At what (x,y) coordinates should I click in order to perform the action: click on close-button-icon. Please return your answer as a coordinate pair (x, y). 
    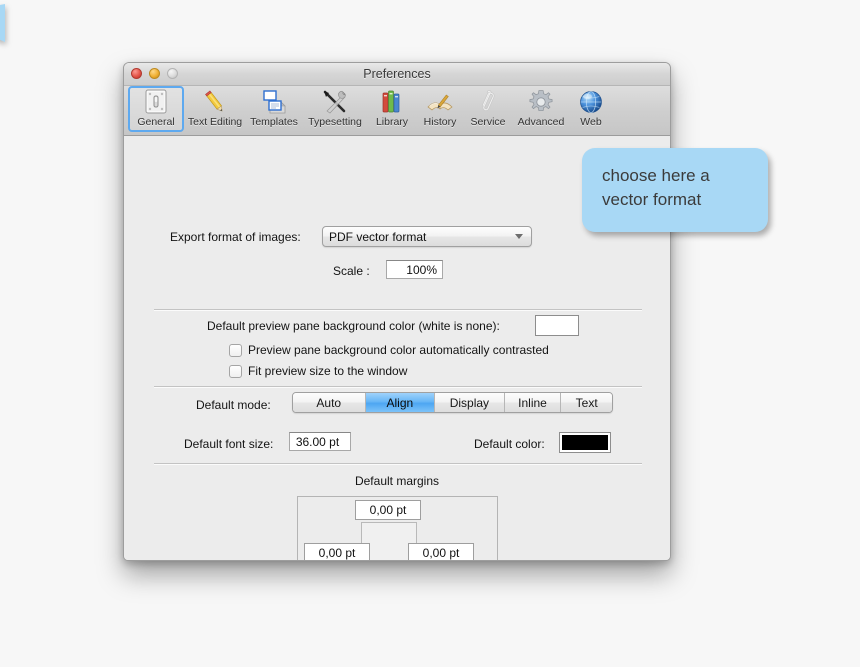
    Looking at the image, I should click on (136, 73).